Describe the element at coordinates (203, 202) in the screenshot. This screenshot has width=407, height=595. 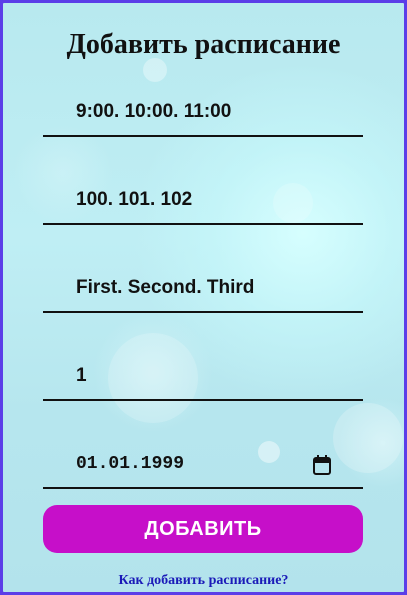
I see `rooms-input: 100. 101. 102` at that location.